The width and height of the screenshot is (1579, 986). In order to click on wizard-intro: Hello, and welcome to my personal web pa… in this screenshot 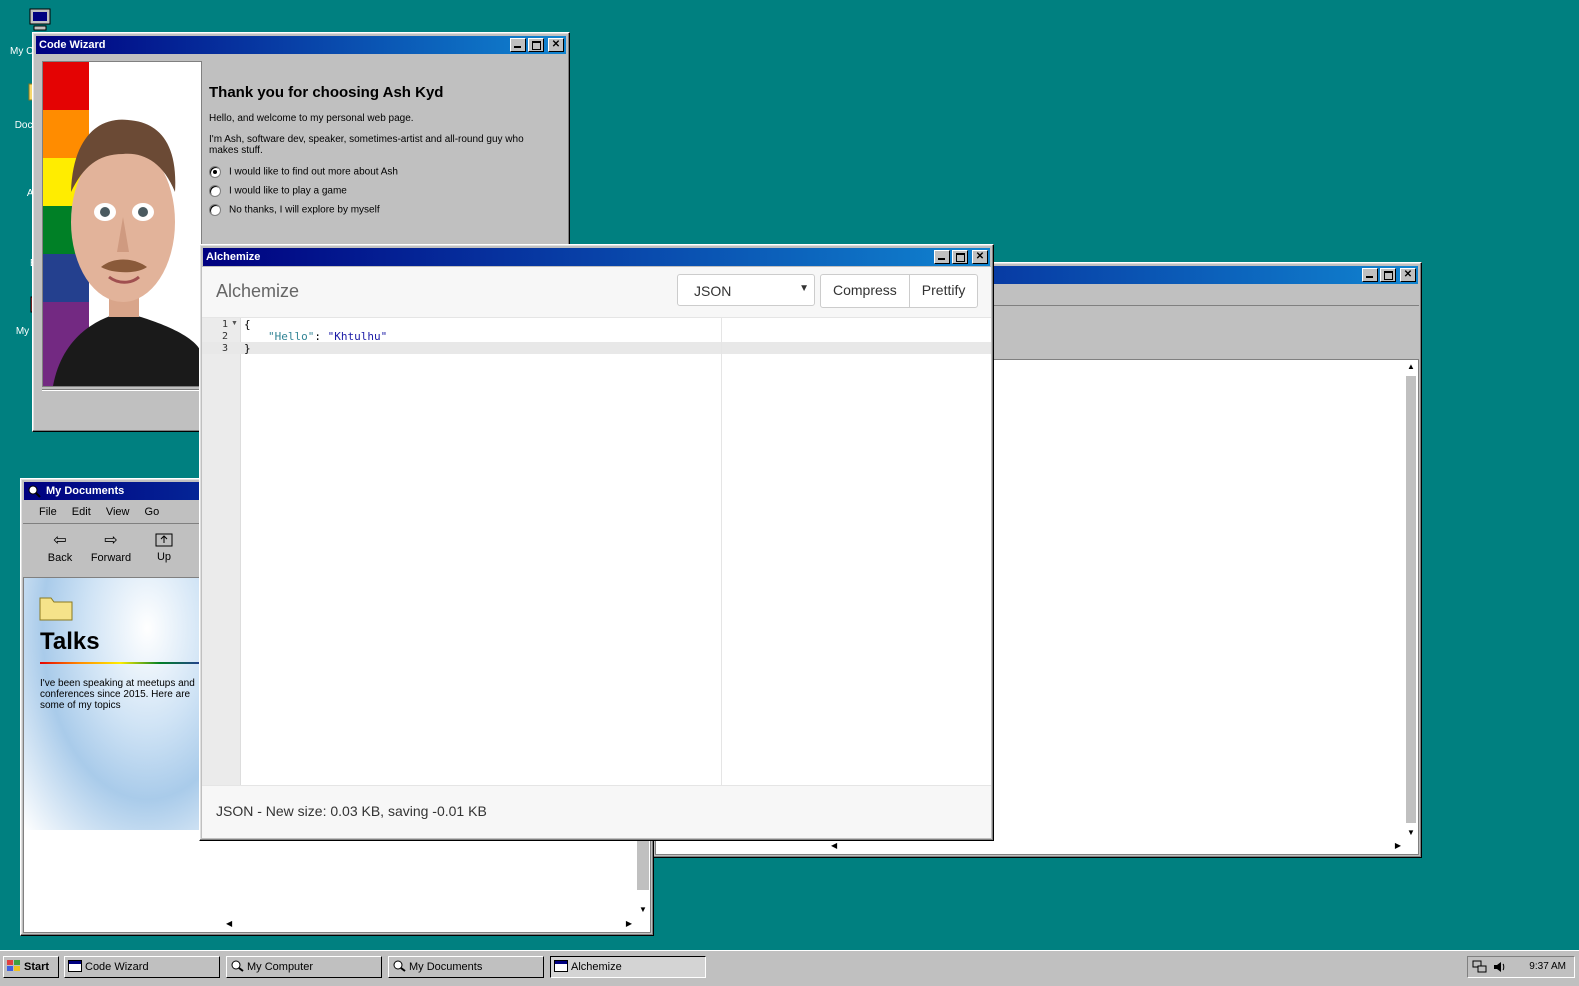, I will do `click(311, 118)`.